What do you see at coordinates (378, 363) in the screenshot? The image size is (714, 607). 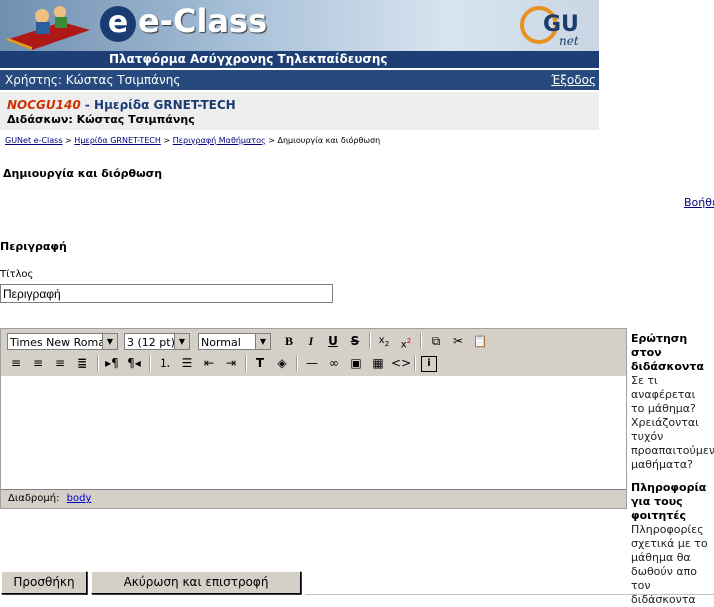 I see `table-icon: ▦` at bounding box center [378, 363].